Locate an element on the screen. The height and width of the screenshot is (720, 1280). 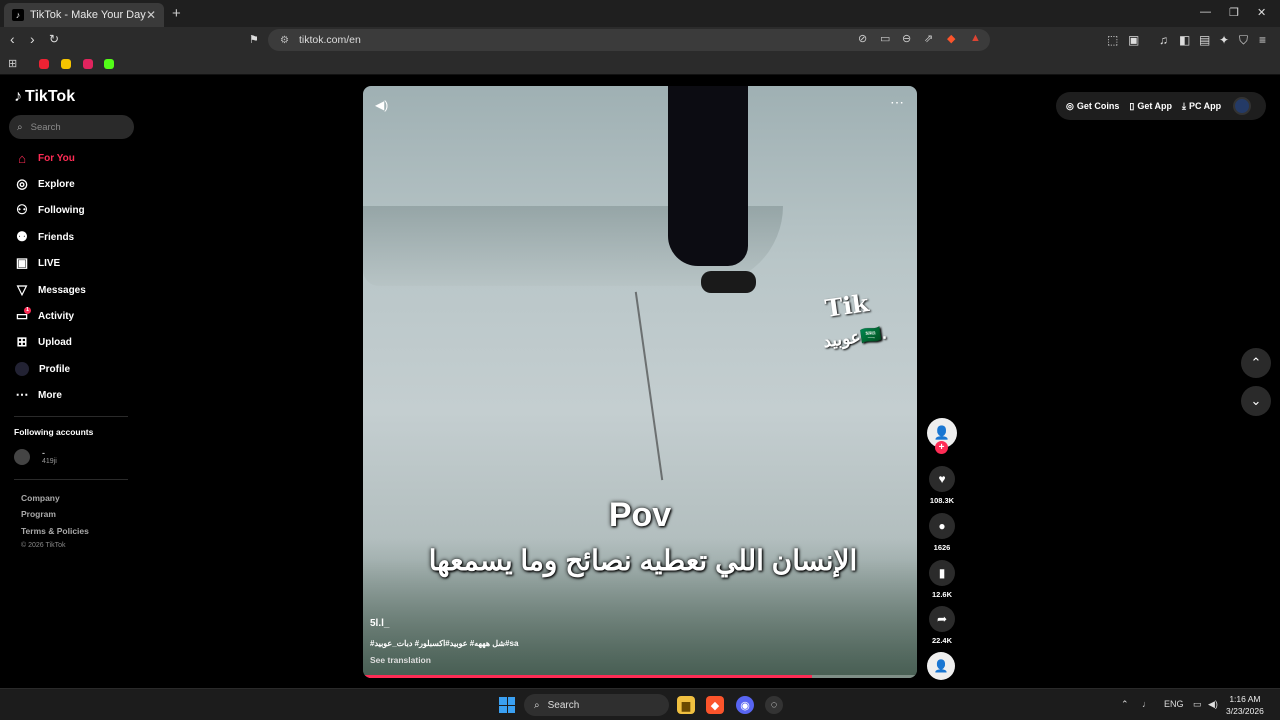
system-clock: 1:16 AM 3/23/2026 is located at coordinates (1245, 705).